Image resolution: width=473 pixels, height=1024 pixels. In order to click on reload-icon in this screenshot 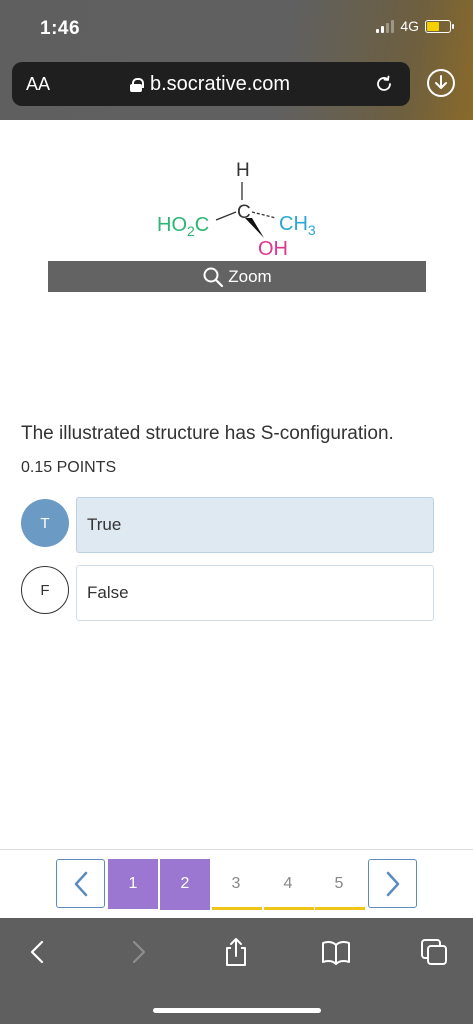, I will do `click(384, 84)`.